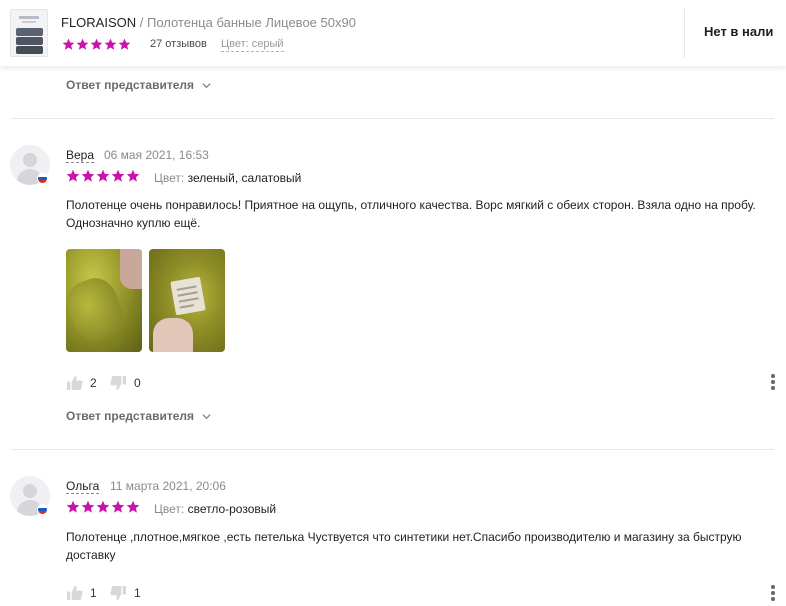  I want to click on review-color-value: светло-розовый, so click(232, 509).